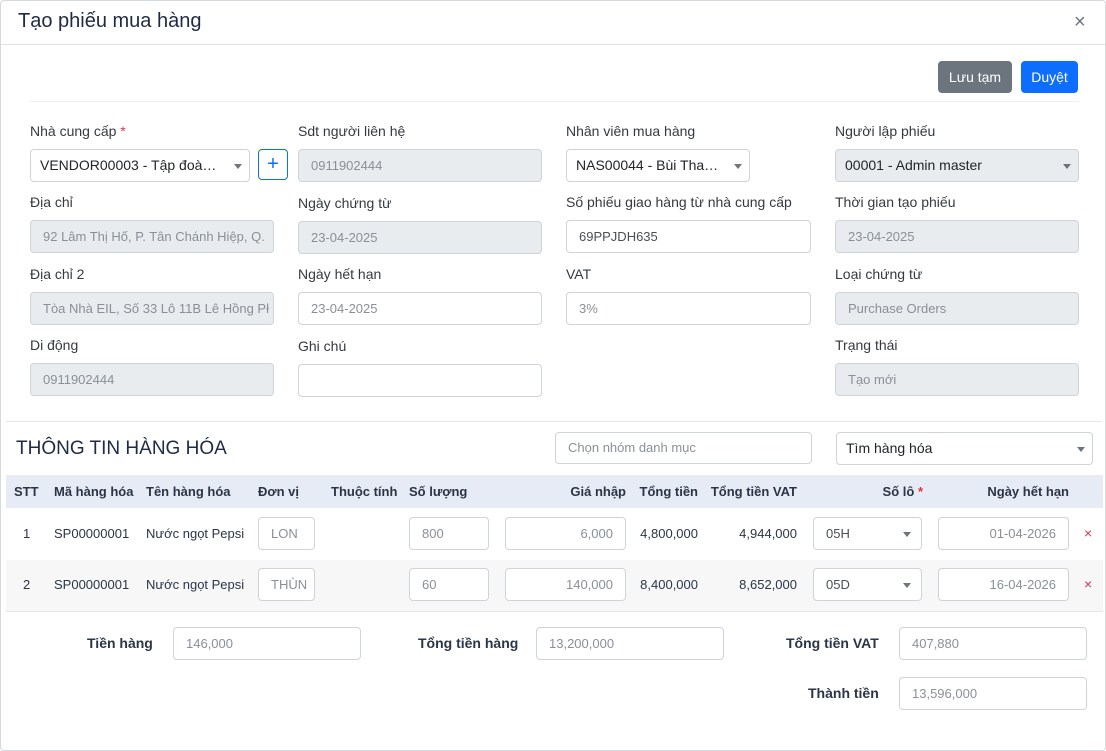 The image size is (1106, 751). What do you see at coordinates (57, 274) in the screenshot?
I see `address2-label: Địa chỉ 2` at bounding box center [57, 274].